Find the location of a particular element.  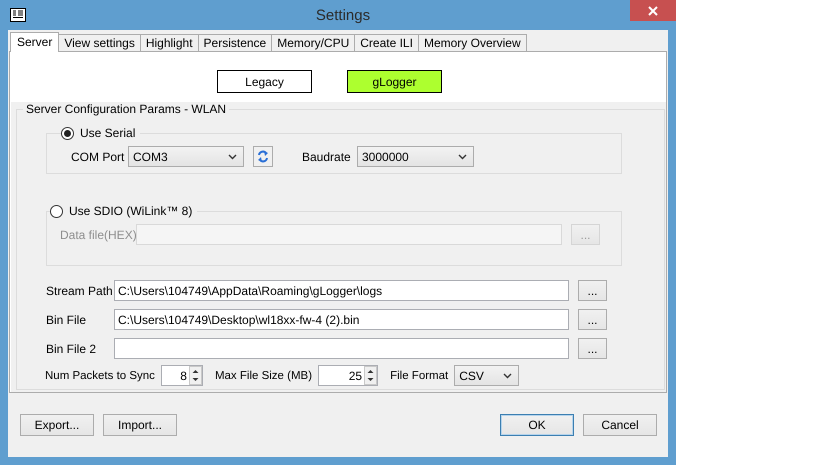

field-label: COM Port is located at coordinates (98, 157).